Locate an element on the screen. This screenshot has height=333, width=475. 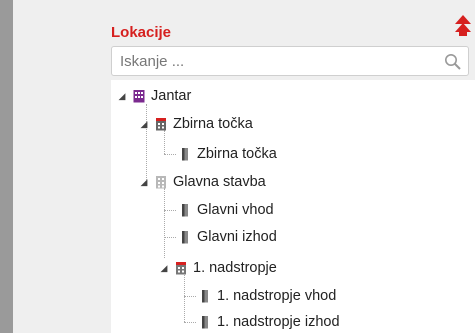
collapse-up-icon is located at coordinates (463, 26).